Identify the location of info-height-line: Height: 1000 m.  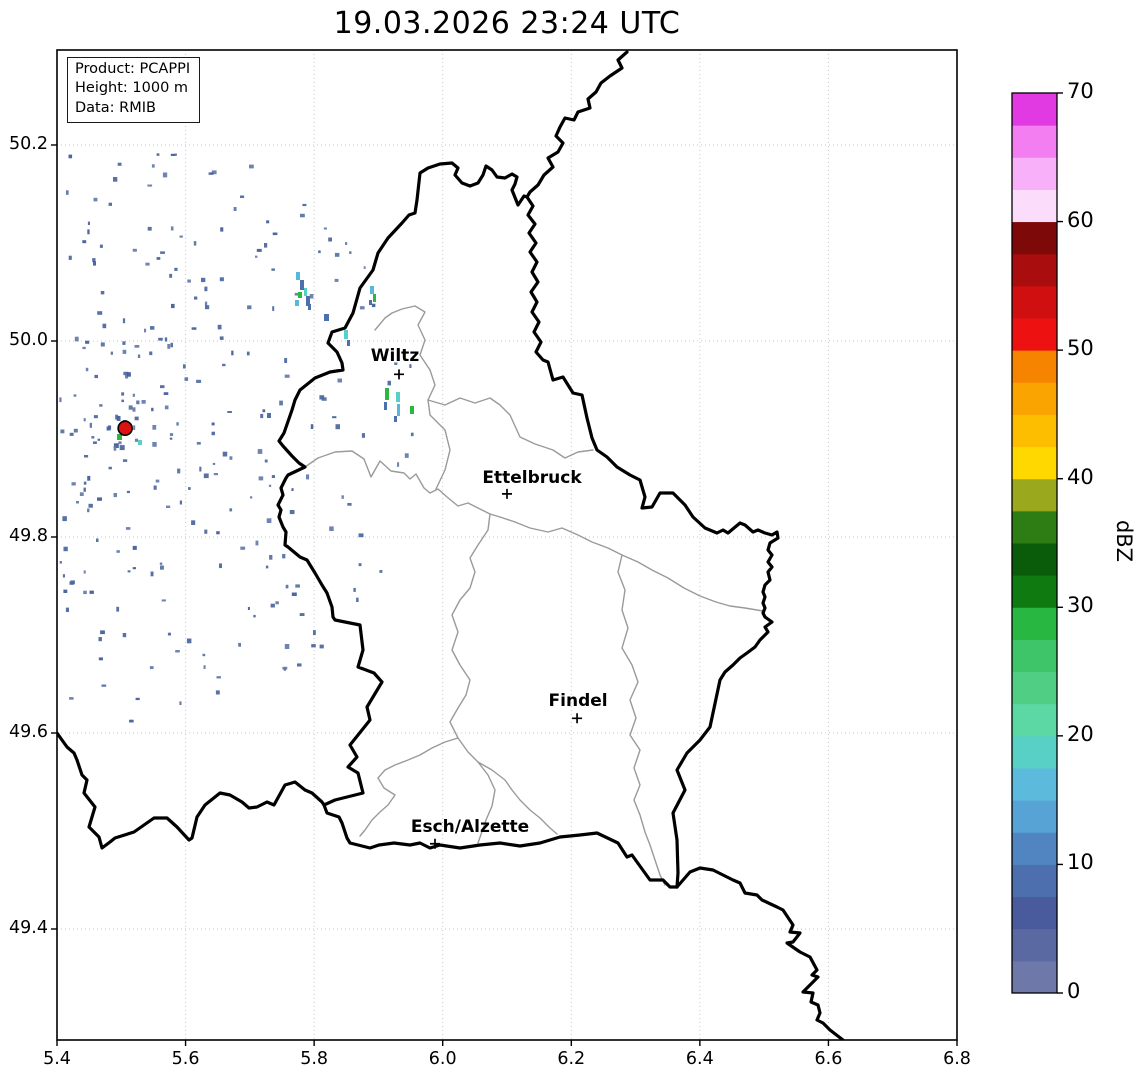
(132, 88).